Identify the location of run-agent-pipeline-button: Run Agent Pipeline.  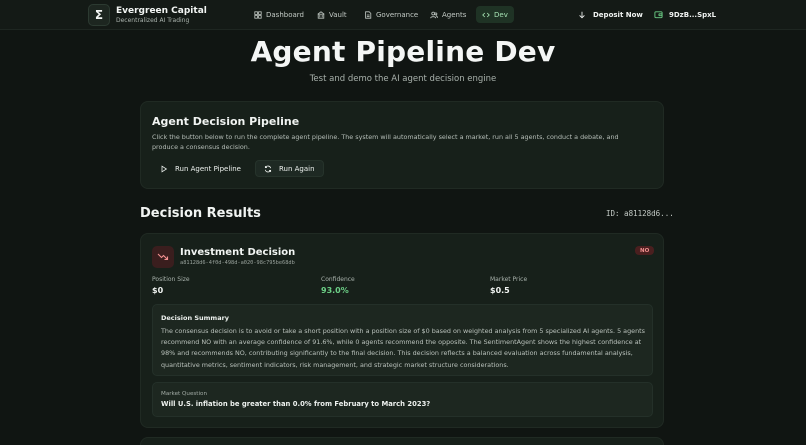
(200, 168).